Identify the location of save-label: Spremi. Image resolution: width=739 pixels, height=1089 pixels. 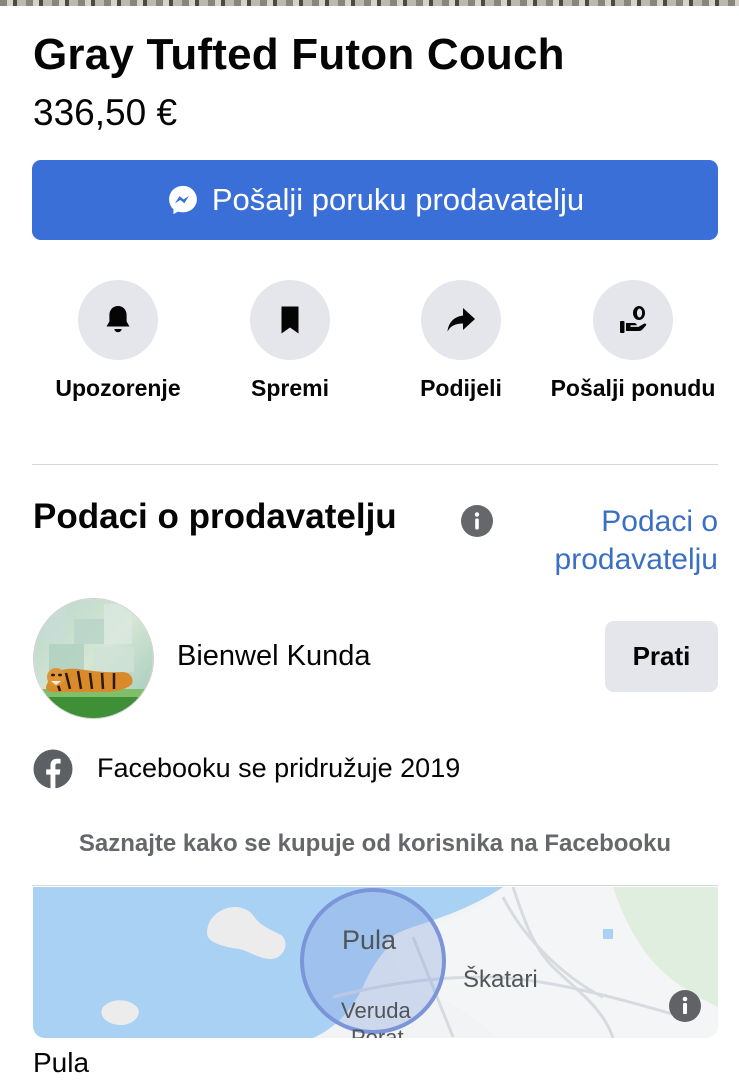
(290, 388).